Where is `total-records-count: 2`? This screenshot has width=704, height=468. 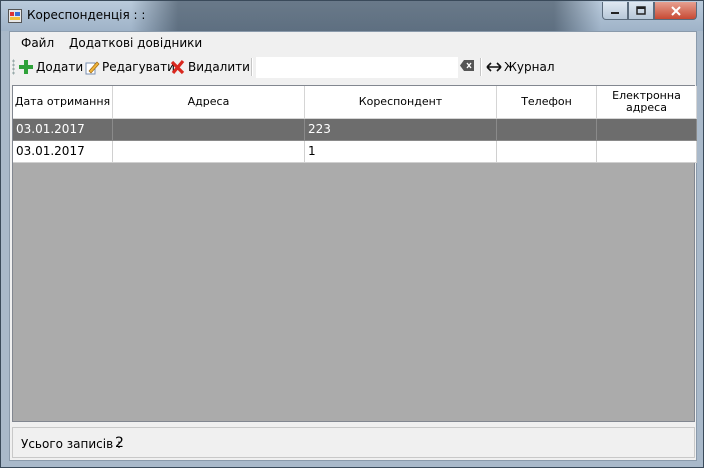
total-records-count: 2 is located at coordinates (119, 443).